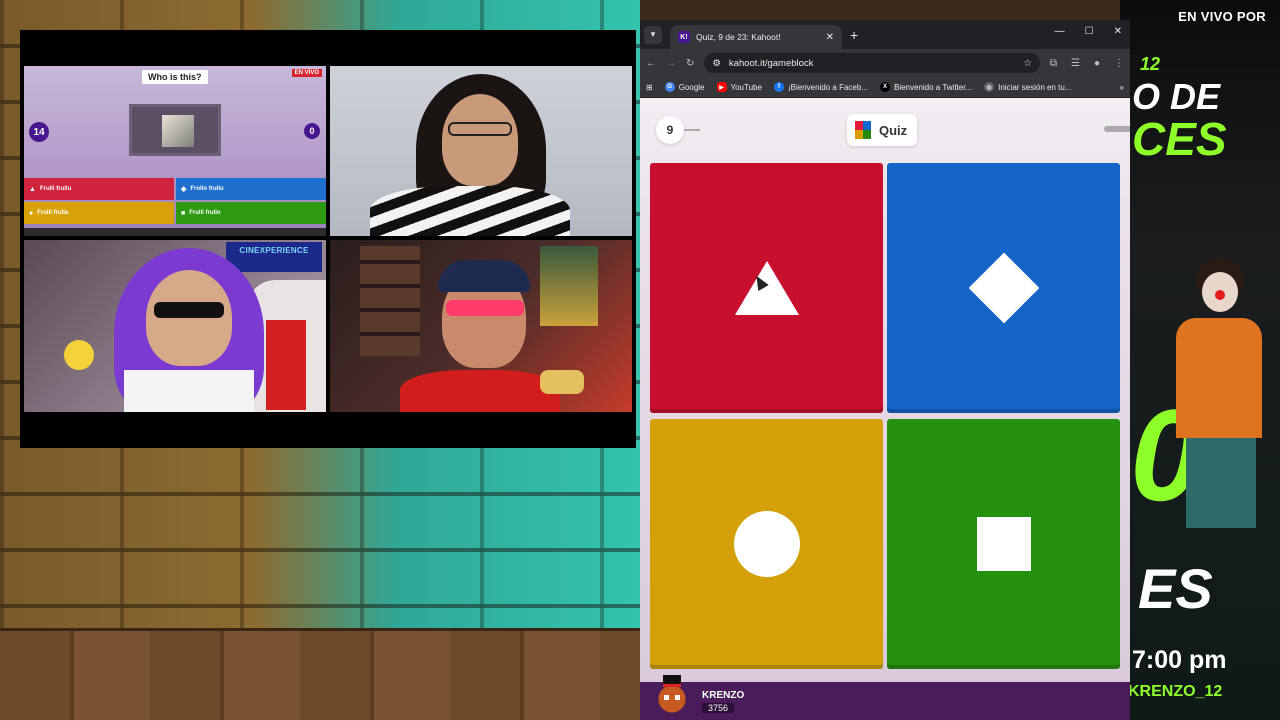 Image resolution: width=1280 pixels, height=720 pixels. I want to click on diamond-icon, so click(1003, 288).